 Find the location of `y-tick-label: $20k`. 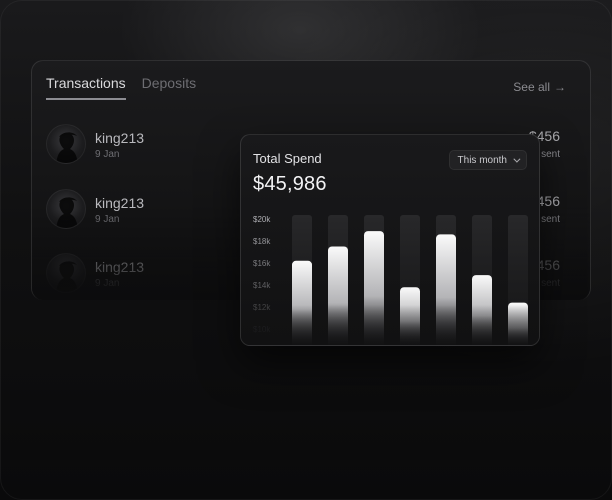

y-tick-label: $20k is located at coordinates (262, 219).